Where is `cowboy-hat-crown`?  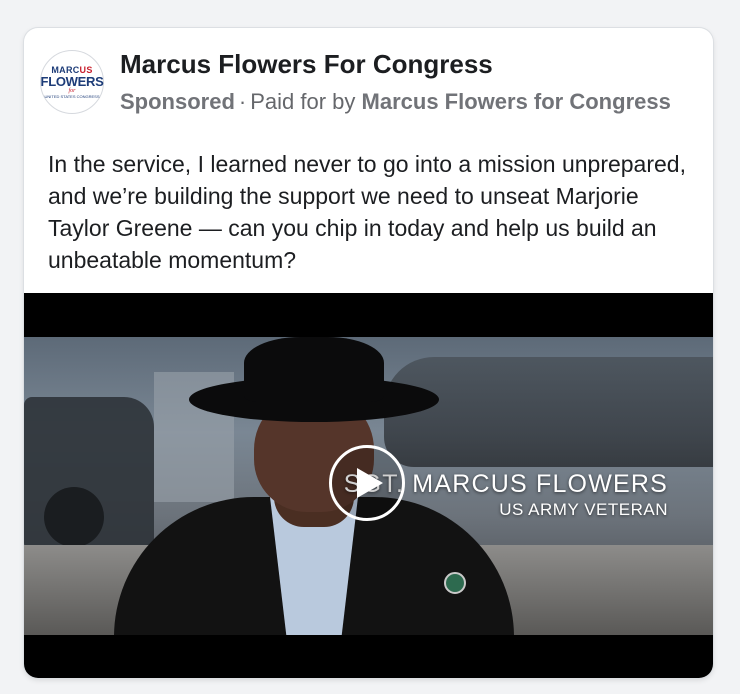 cowboy-hat-crown is located at coordinates (314, 369).